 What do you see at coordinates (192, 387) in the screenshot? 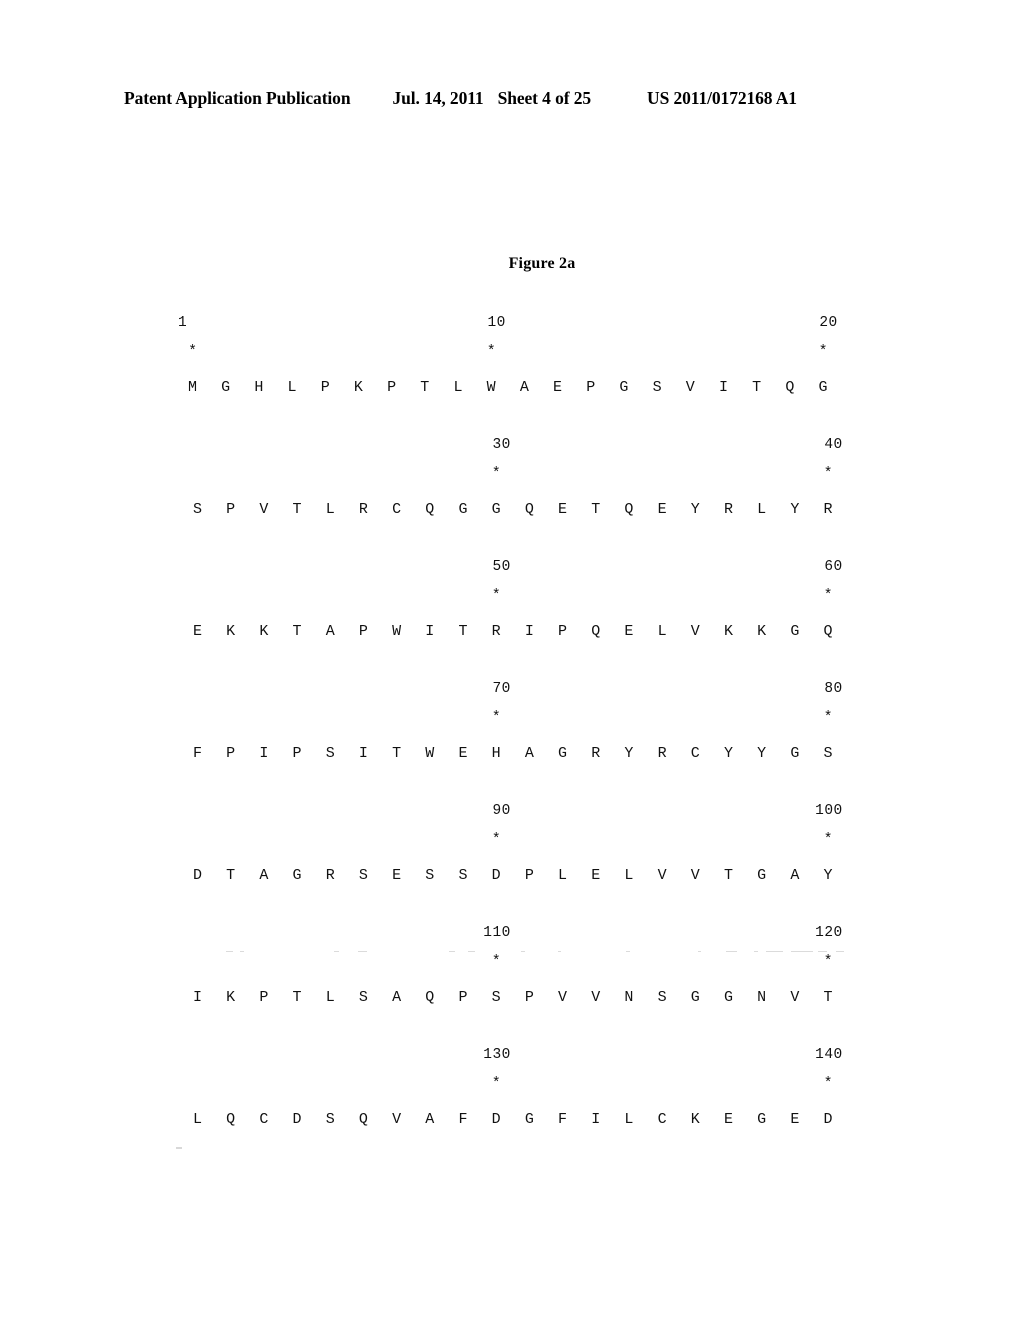
I see `residue-letter: M` at bounding box center [192, 387].